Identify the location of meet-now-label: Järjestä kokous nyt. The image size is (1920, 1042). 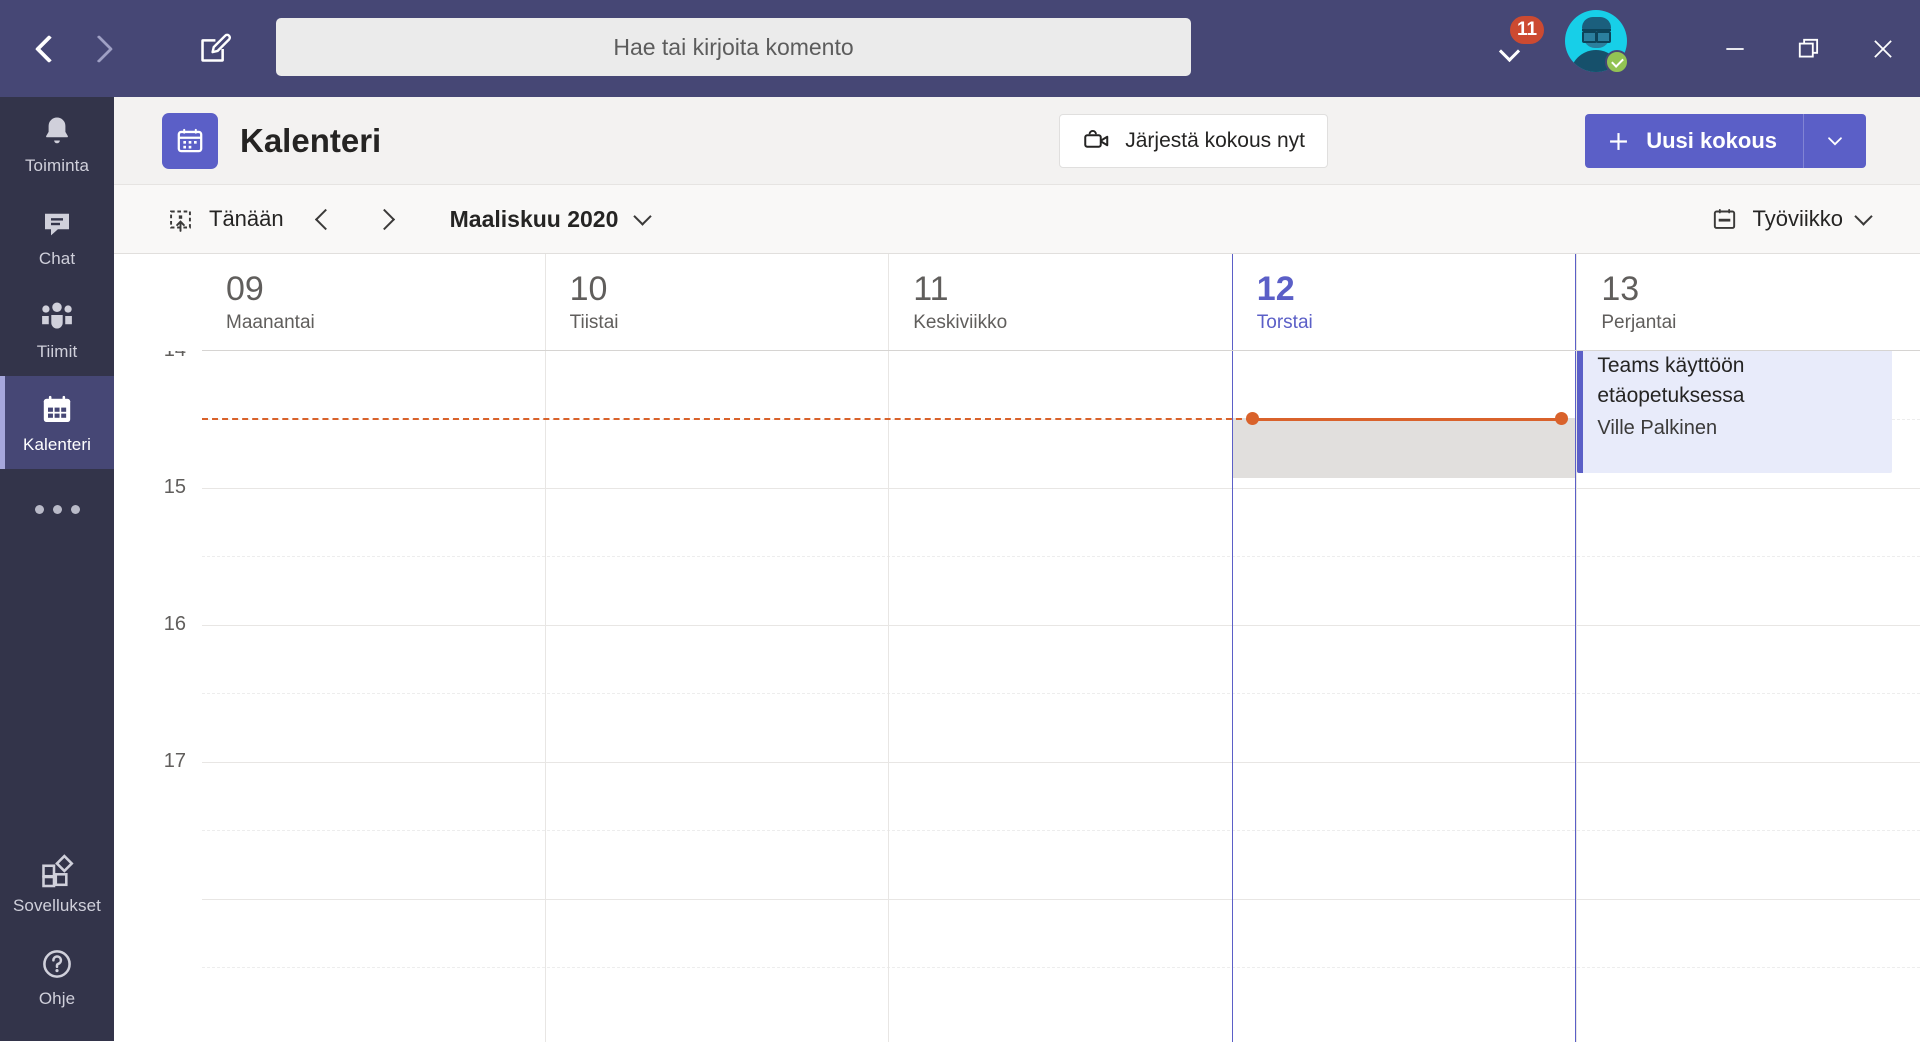
(1215, 140).